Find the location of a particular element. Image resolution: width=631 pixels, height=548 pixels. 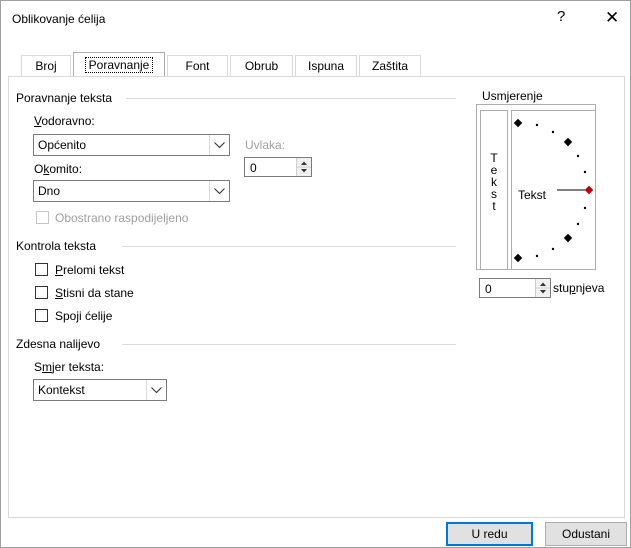

degrees-value: 0 is located at coordinates (488, 289).